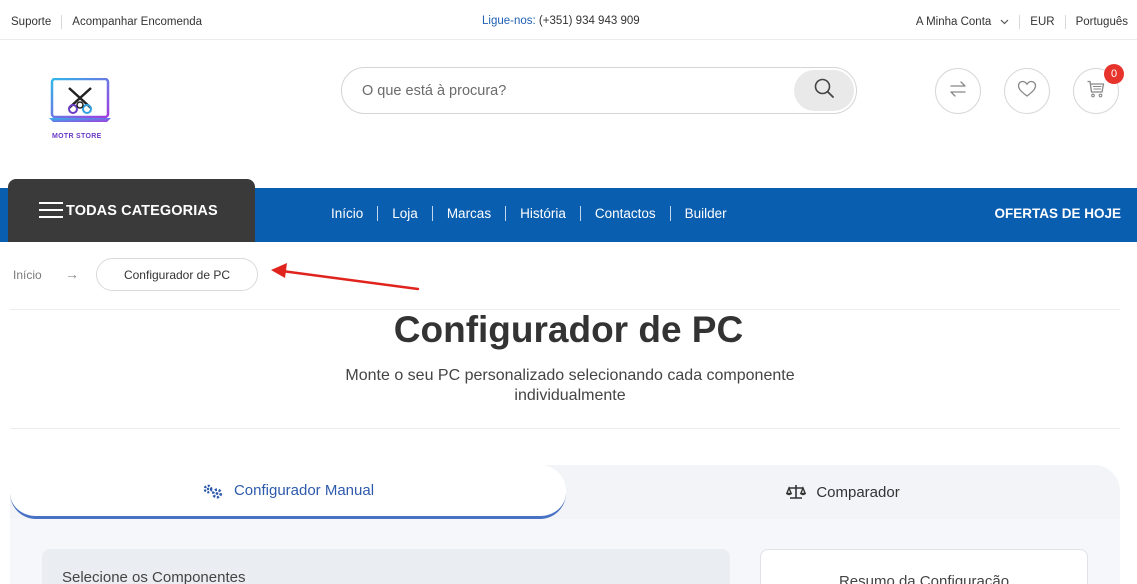 The image size is (1137, 584). What do you see at coordinates (304, 490) in the screenshot?
I see `tab-manual-label: Configurador Manual` at bounding box center [304, 490].